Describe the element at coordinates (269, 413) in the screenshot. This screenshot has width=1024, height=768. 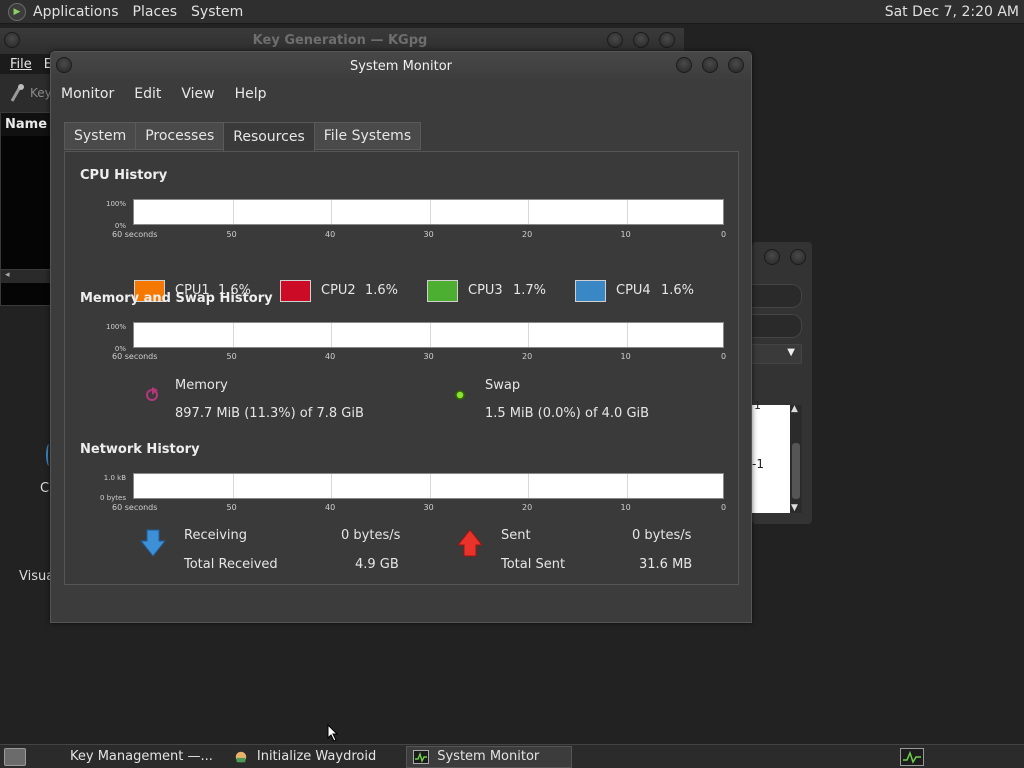
I see `memory-value: 897.7 MiB (11.3%) of 7.8 GiB` at that location.